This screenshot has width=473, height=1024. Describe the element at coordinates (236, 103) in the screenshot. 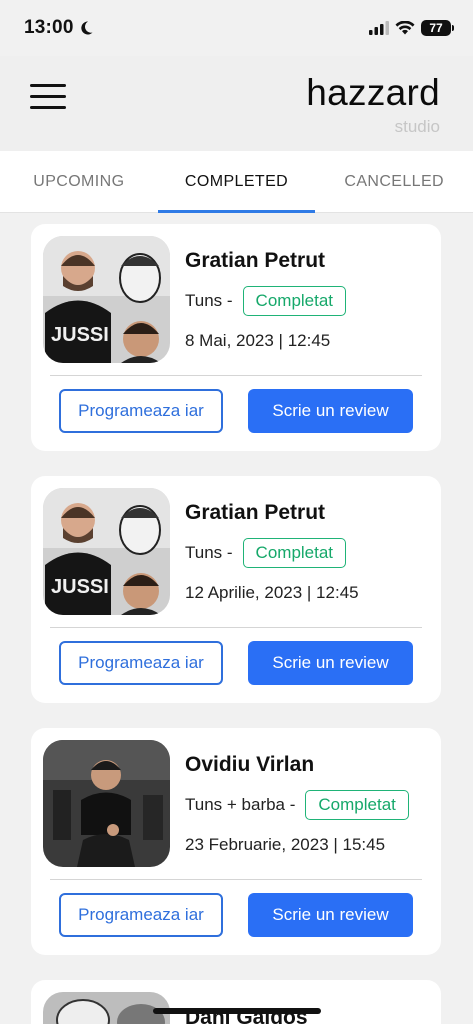

I see `app-header: hazzard studio` at that location.